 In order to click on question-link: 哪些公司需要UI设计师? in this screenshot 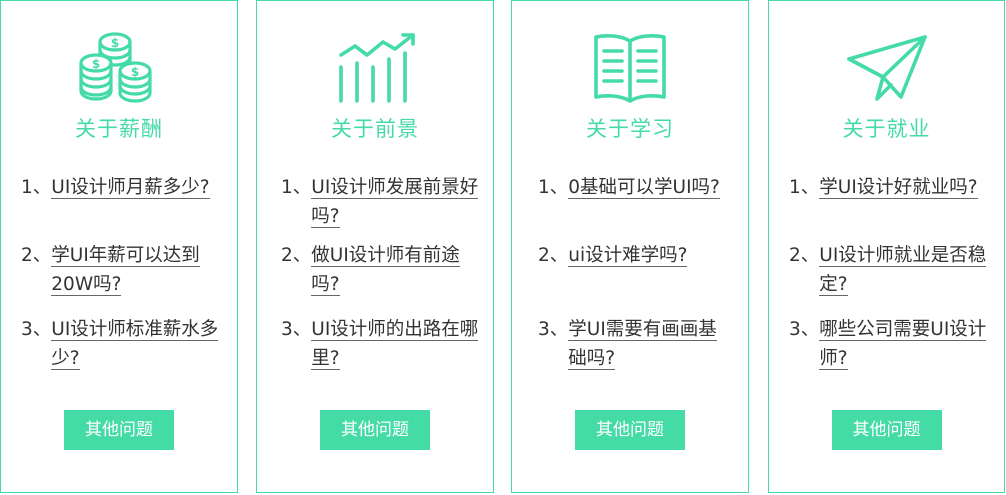, I will do `click(904, 344)`.